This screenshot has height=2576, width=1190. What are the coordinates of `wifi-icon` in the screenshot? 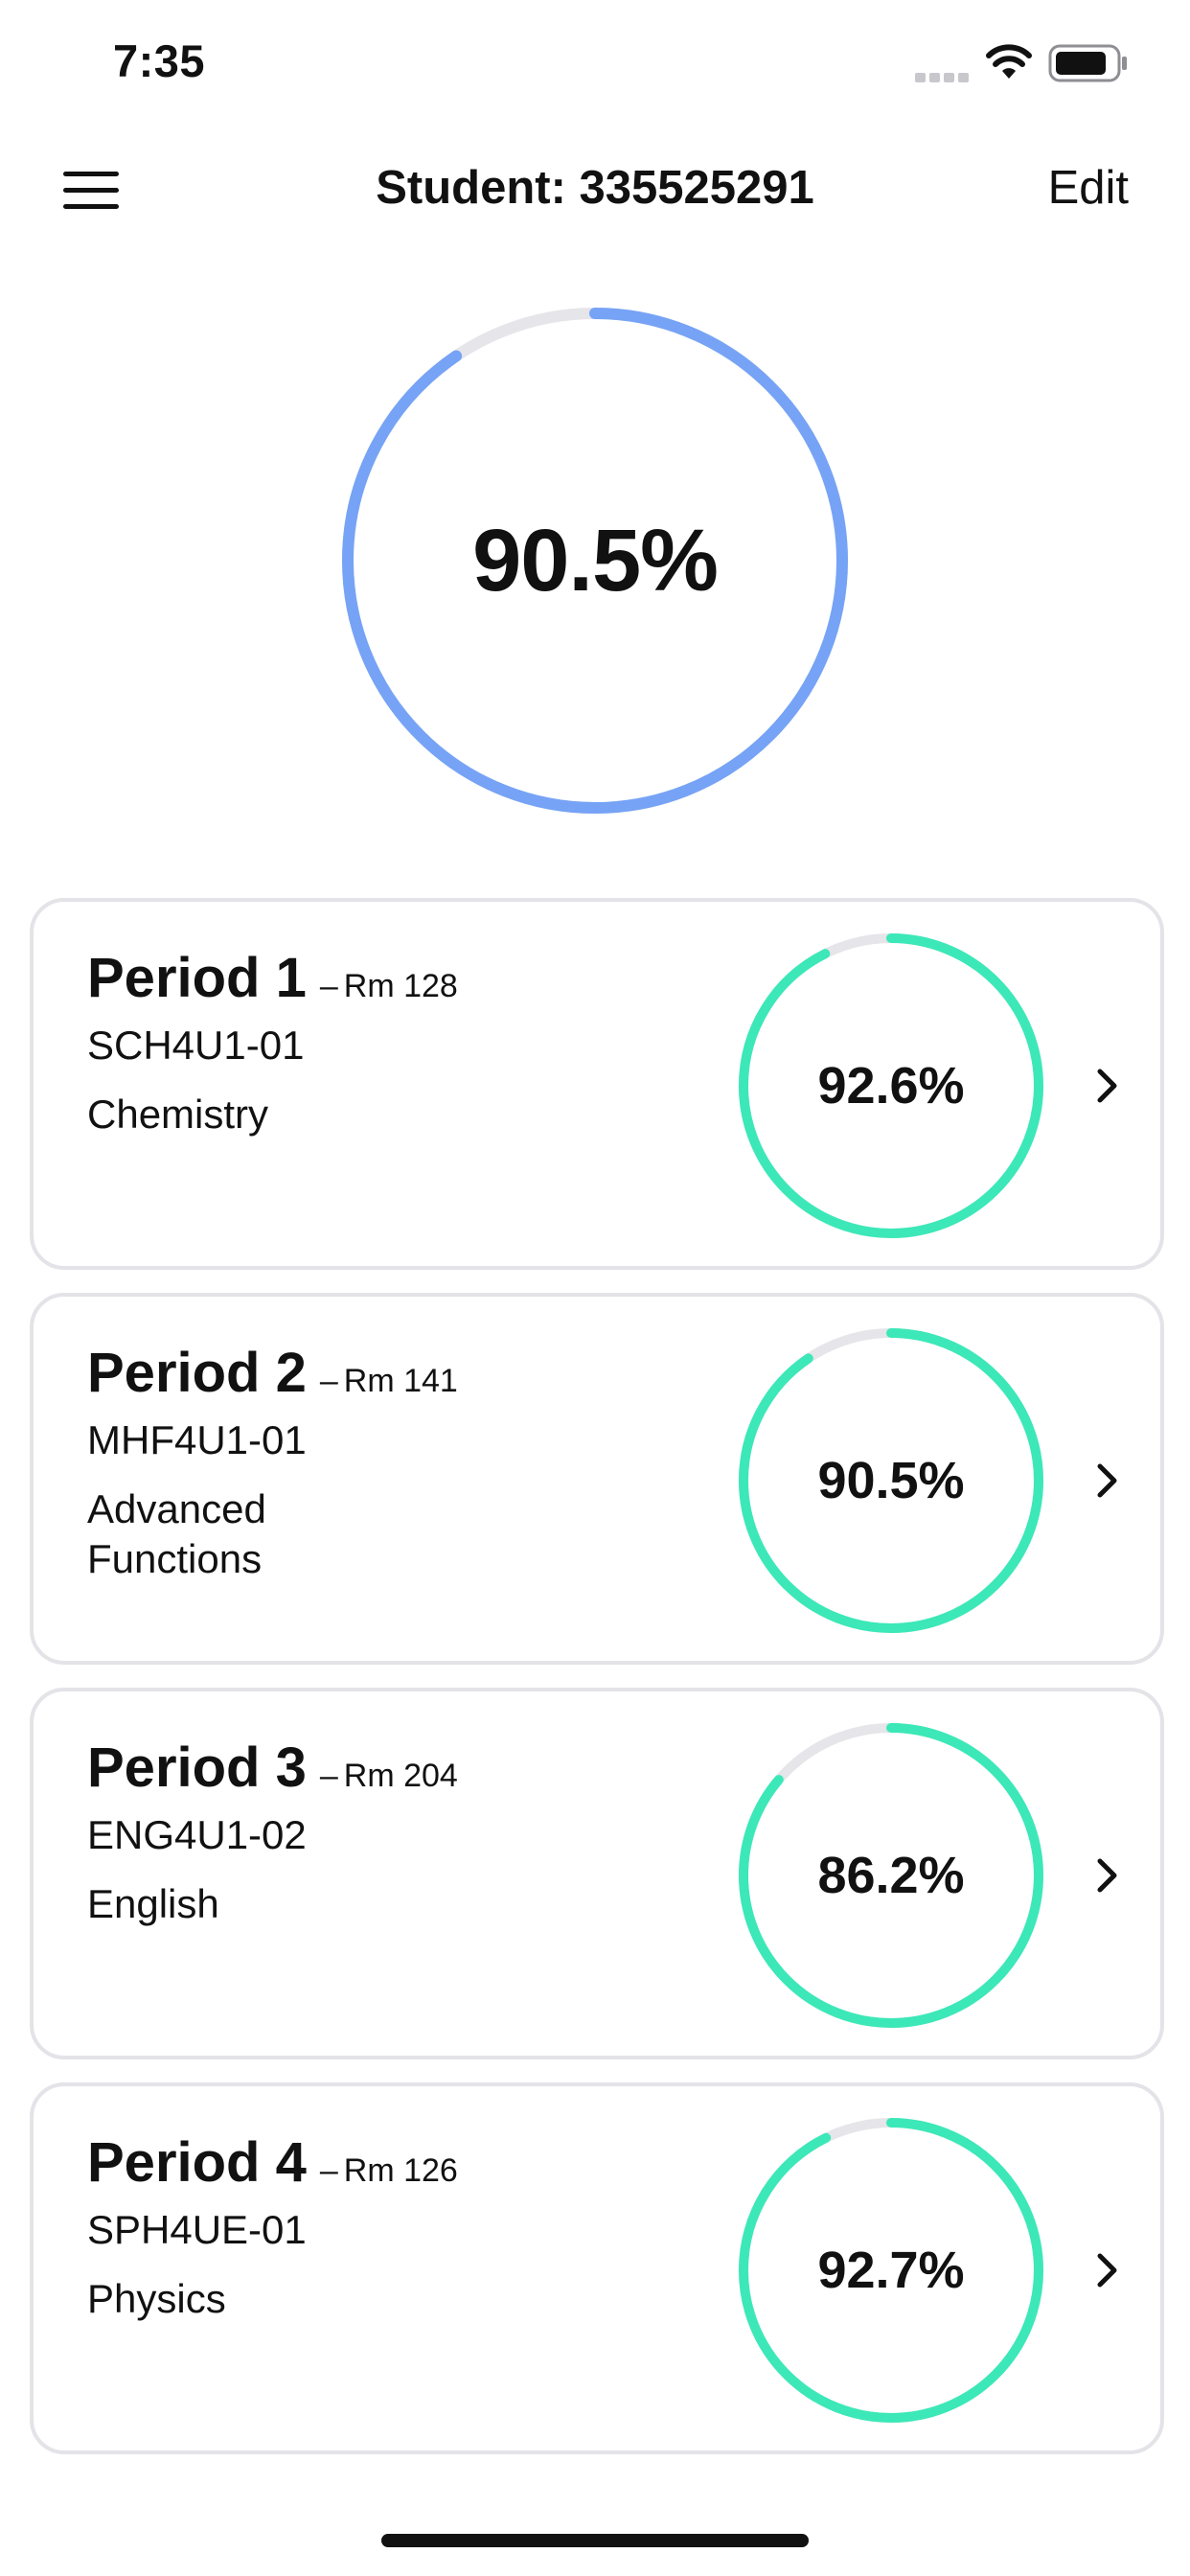 It's located at (1009, 62).